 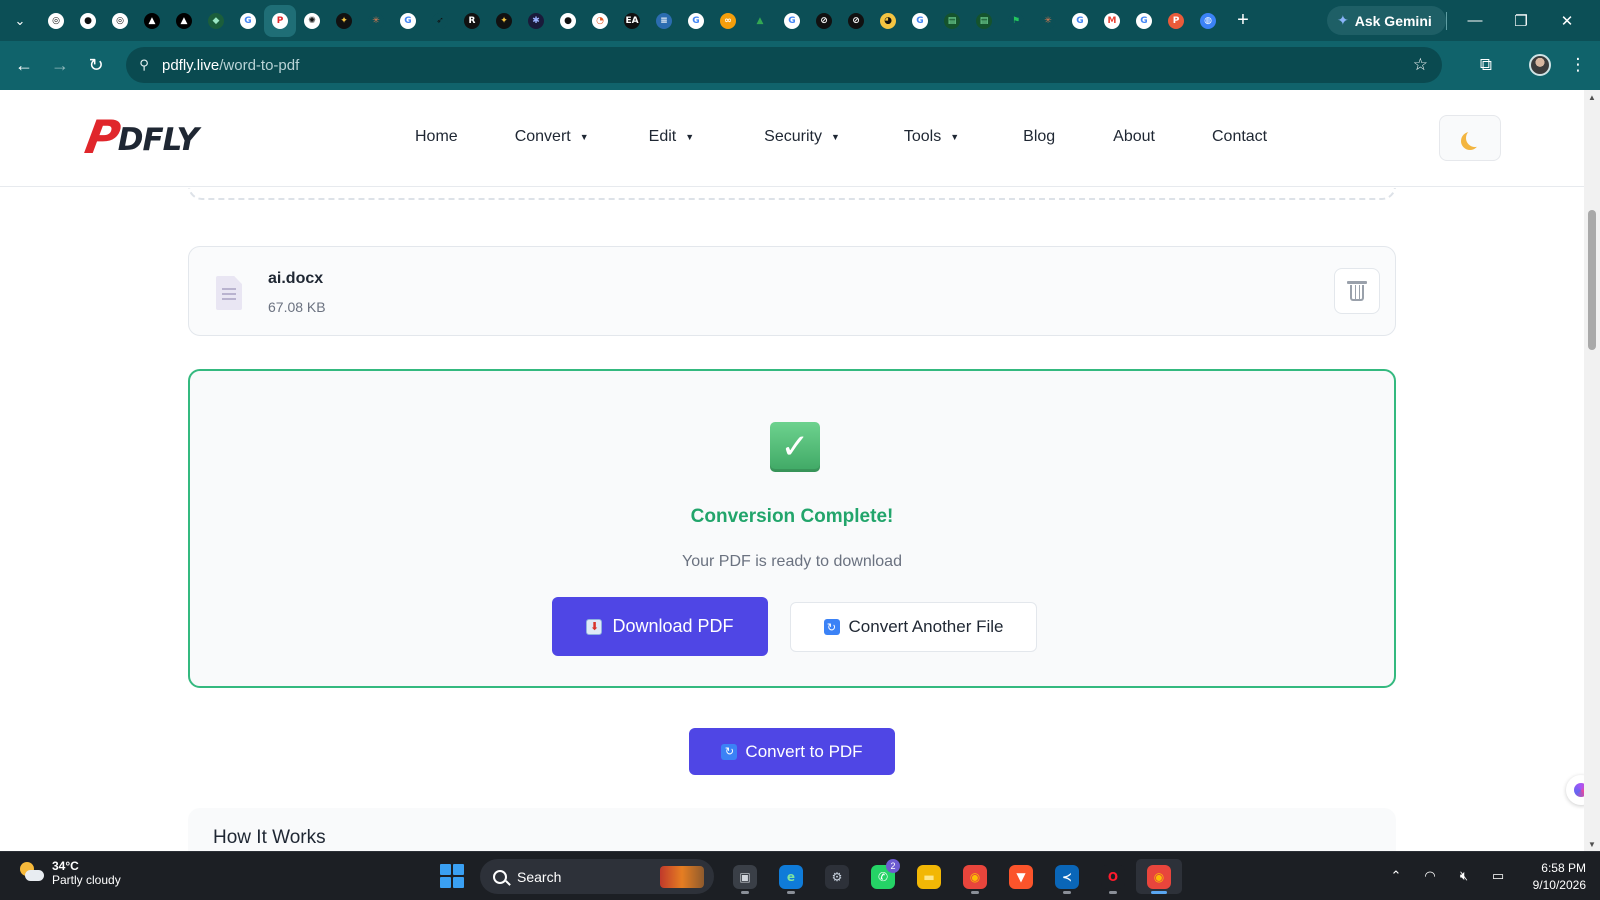 I want to click on taskbar-app-brave: ▼, so click(x=1021, y=876).